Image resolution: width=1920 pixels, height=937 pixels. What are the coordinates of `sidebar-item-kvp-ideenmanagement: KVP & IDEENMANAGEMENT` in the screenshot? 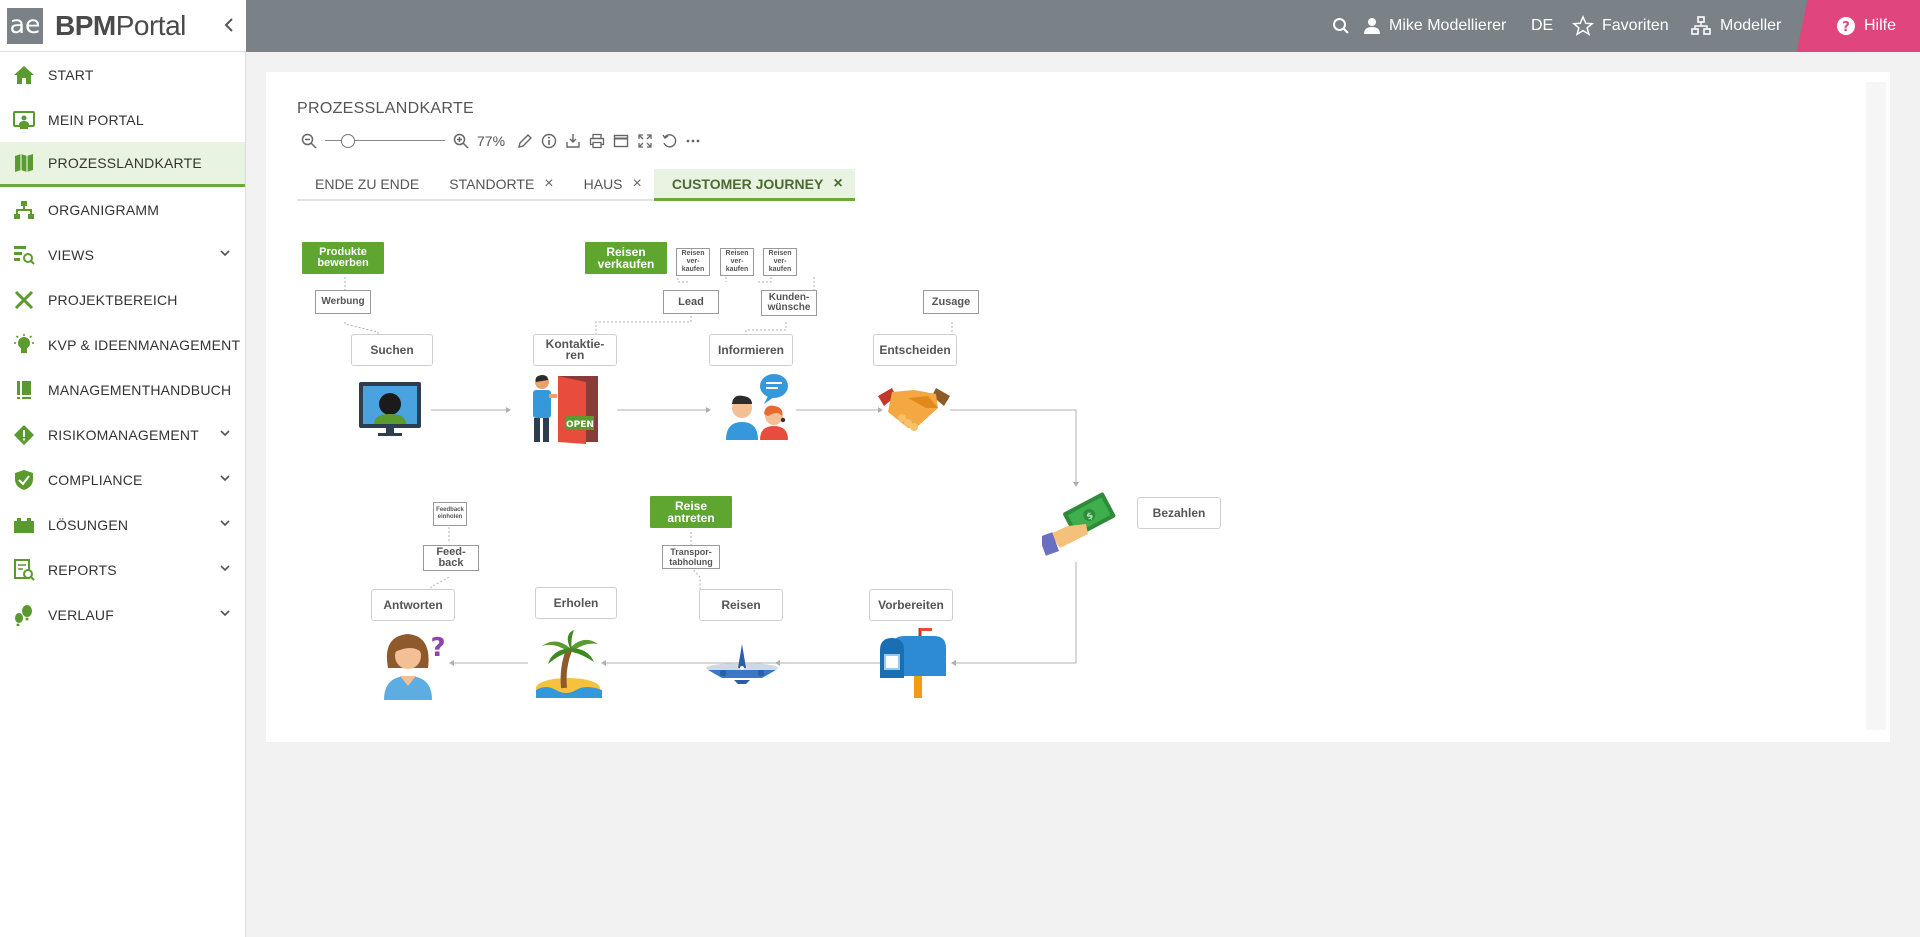 It's located at (122, 344).